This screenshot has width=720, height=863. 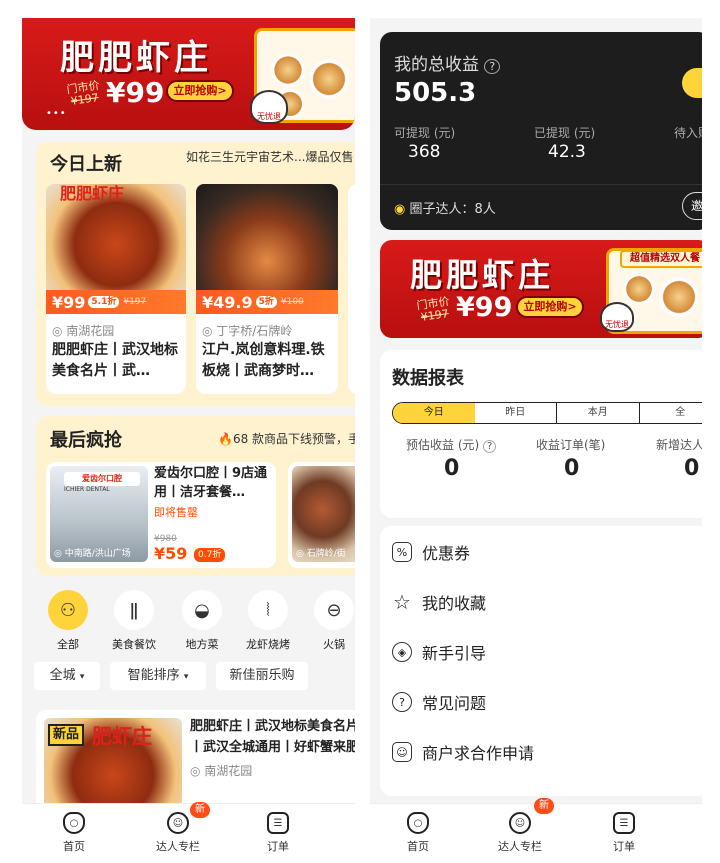 I want to click on banner-old-price: 门市价 ¥197, so click(x=83, y=93).